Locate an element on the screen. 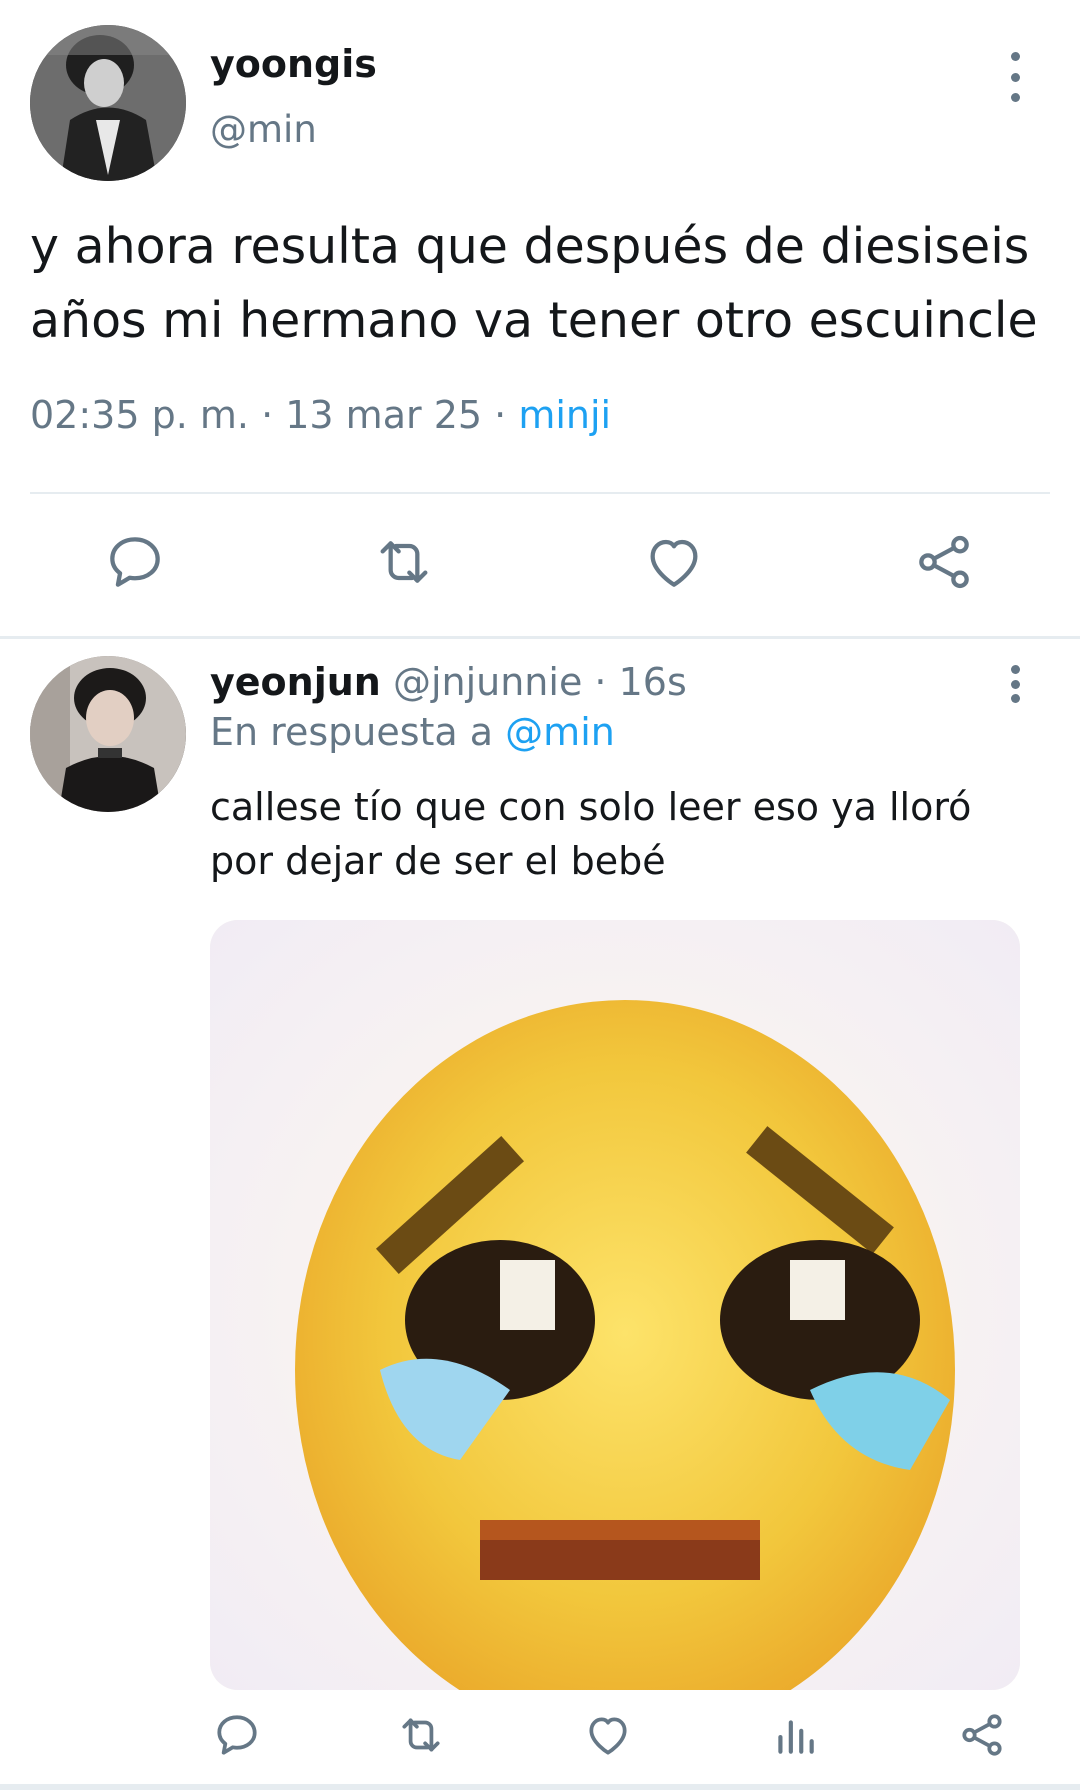 This screenshot has height=1790, width=1080. reply-prefix: En respuesta a is located at coordinates (352, 732).